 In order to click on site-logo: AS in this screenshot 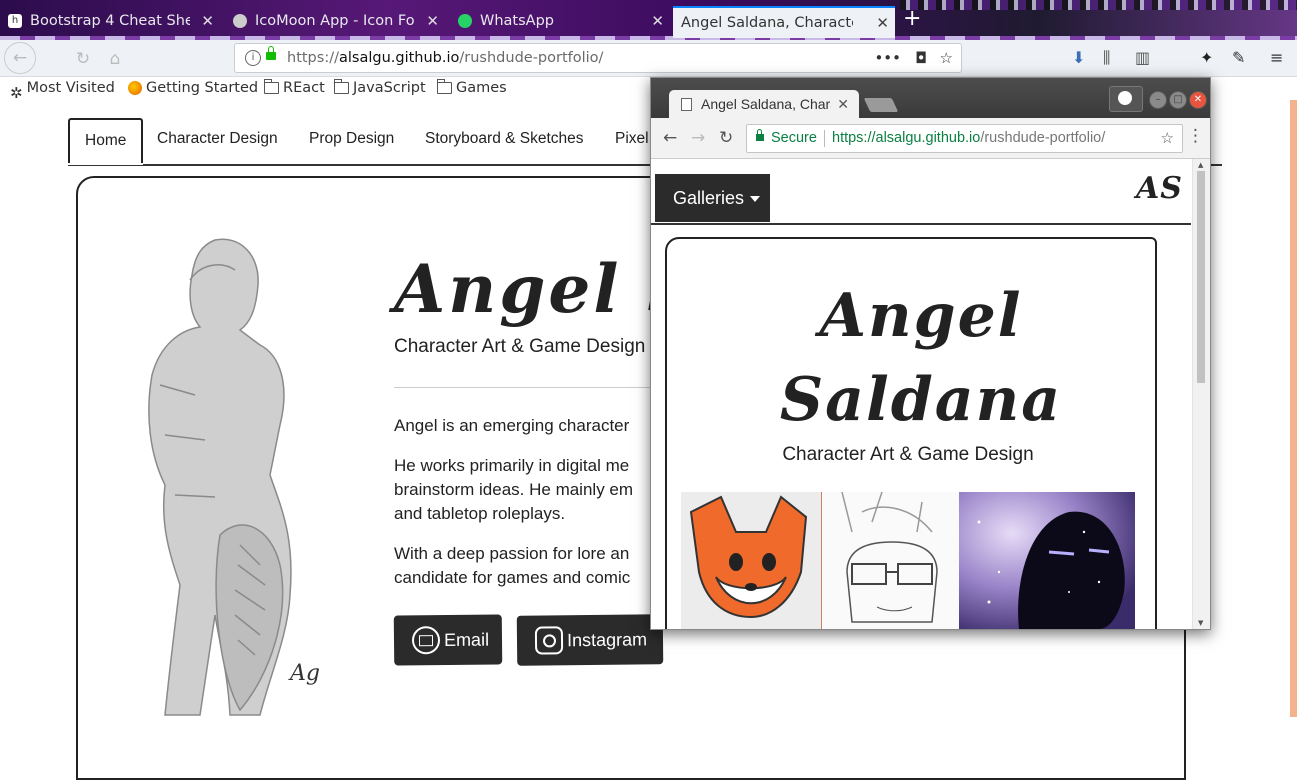, I will do `click(1159, 188)`.